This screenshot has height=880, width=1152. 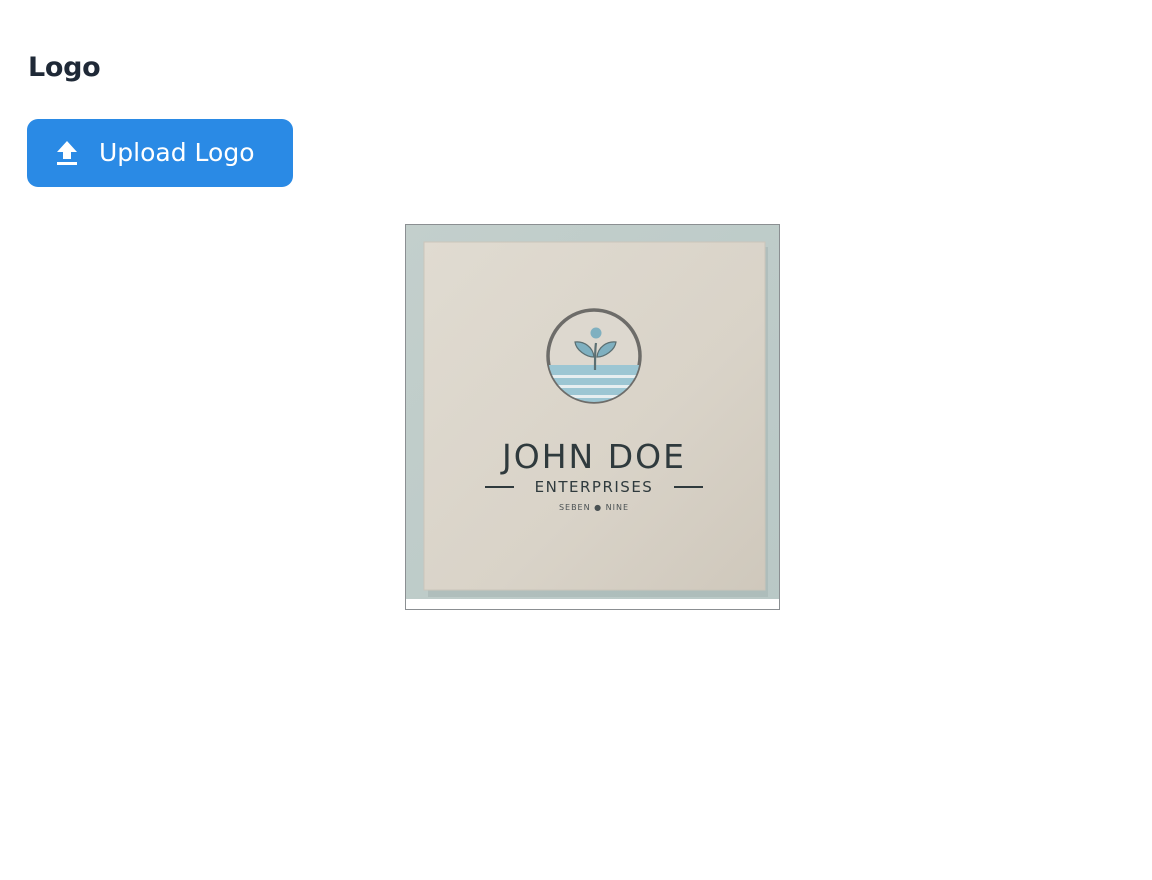 I want to click on logo-image: JOHN DOE ENTERPRISES SEBEN ● NINE, so click(x=592, y=417).